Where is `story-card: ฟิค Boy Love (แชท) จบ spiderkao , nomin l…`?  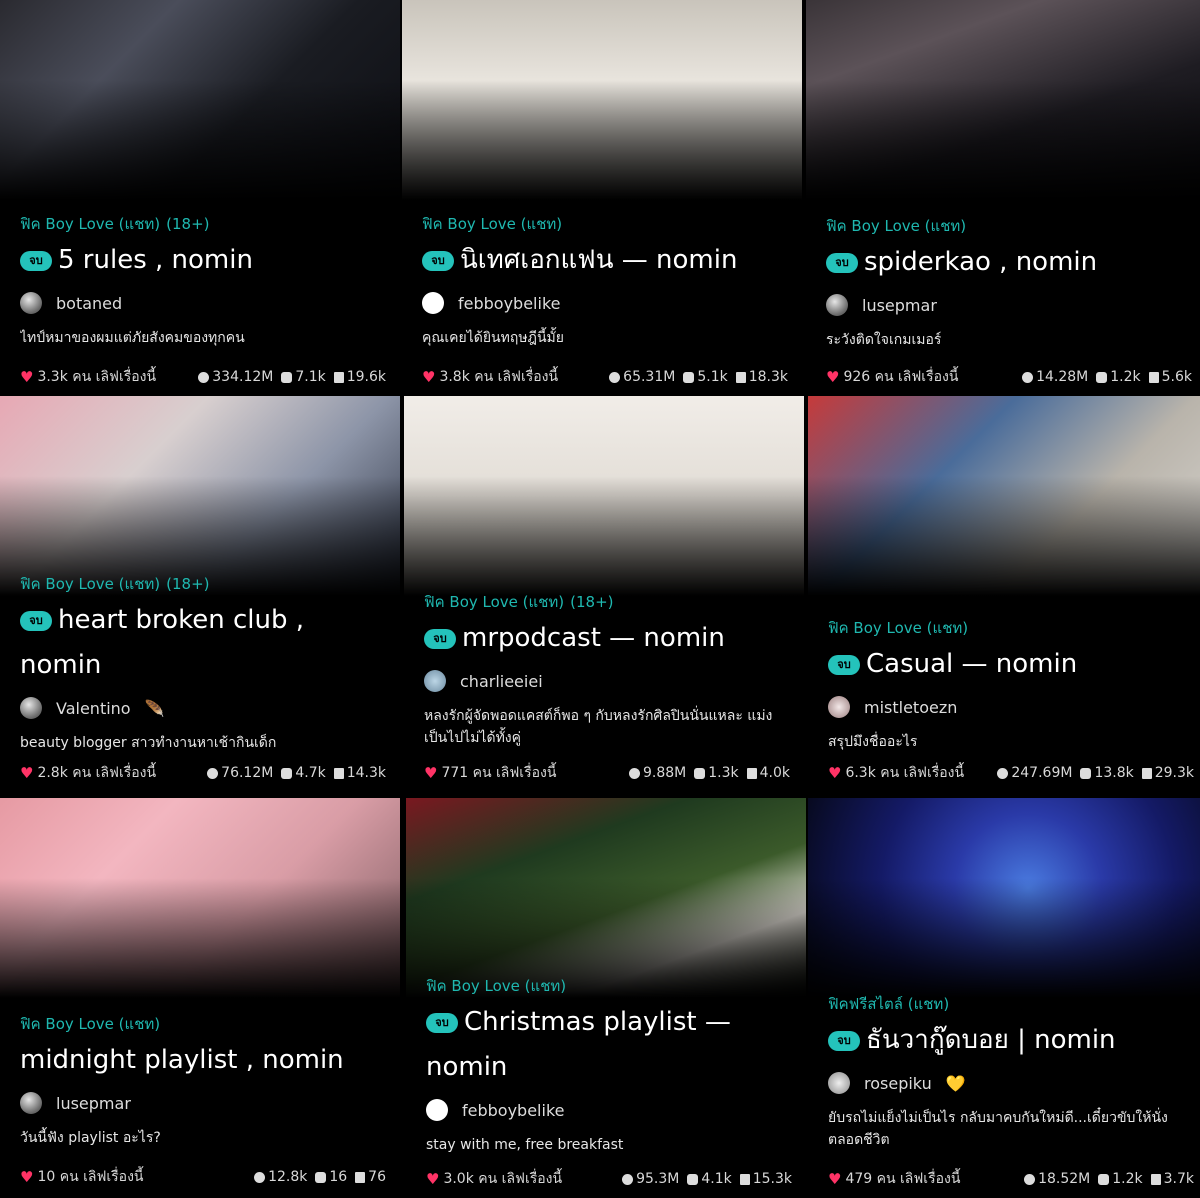 story-card: ฟิค Boy Love (แชท) จบ spiderkao , nomin l… is located at coordinates (1003, 198).